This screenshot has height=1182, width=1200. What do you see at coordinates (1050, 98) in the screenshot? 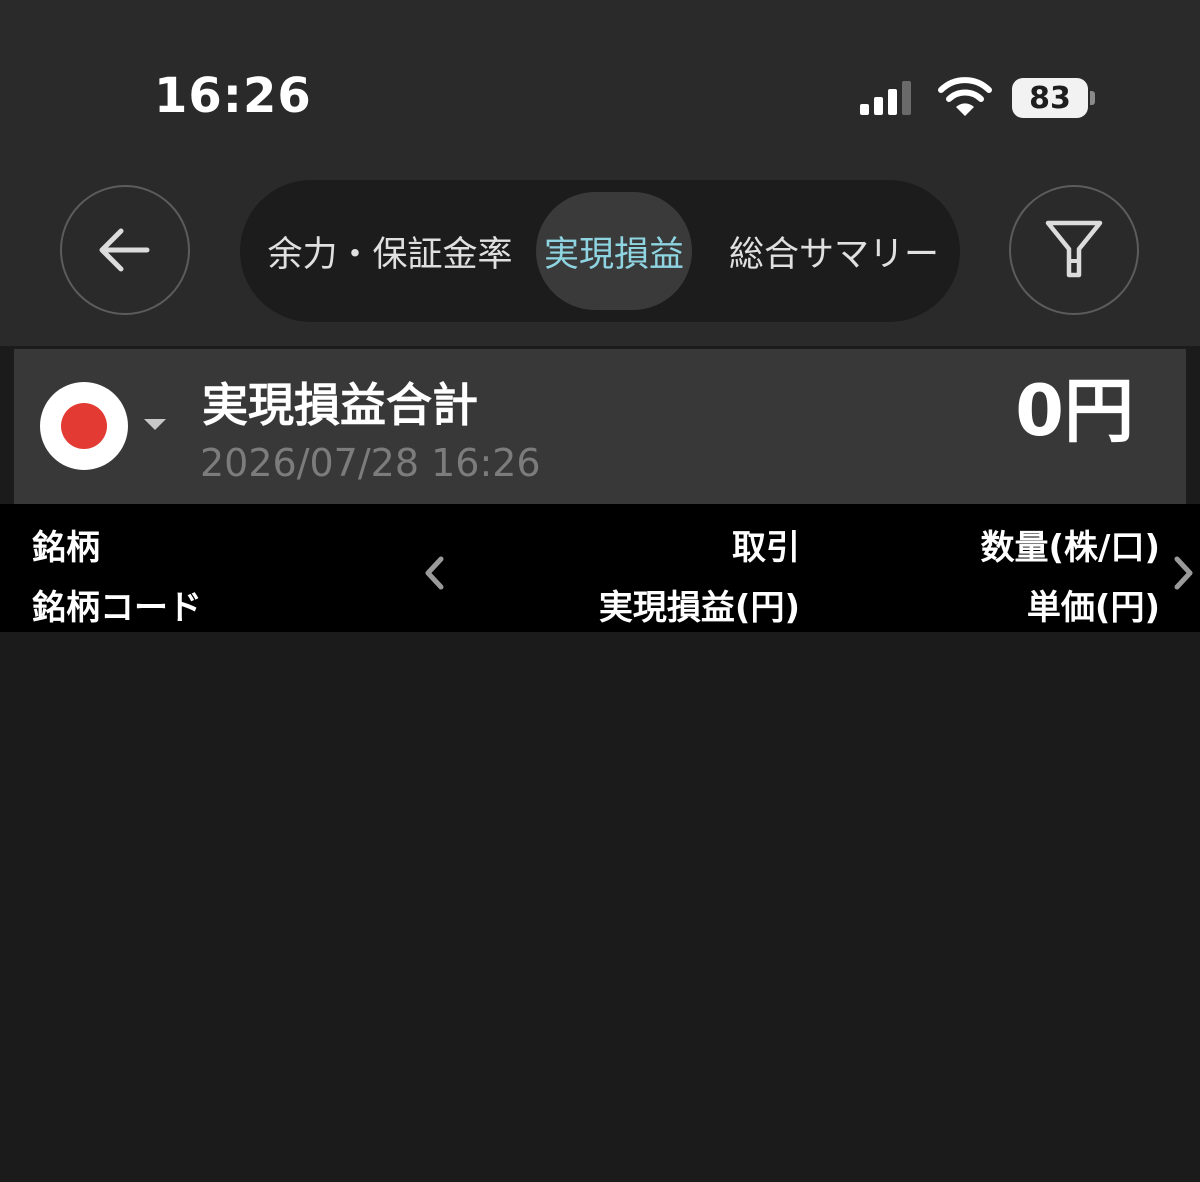
I see `battery-level: 83` at bounding box center [1050, 98].